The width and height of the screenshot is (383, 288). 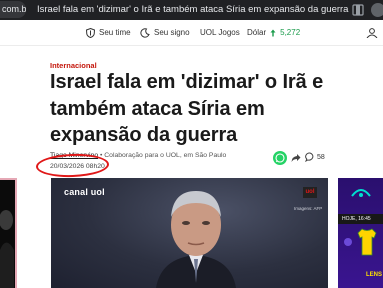 What do you see at coordinates (367, 242) in the screenshot?
I see `jersey-icon` at bounding box center [367, 242].